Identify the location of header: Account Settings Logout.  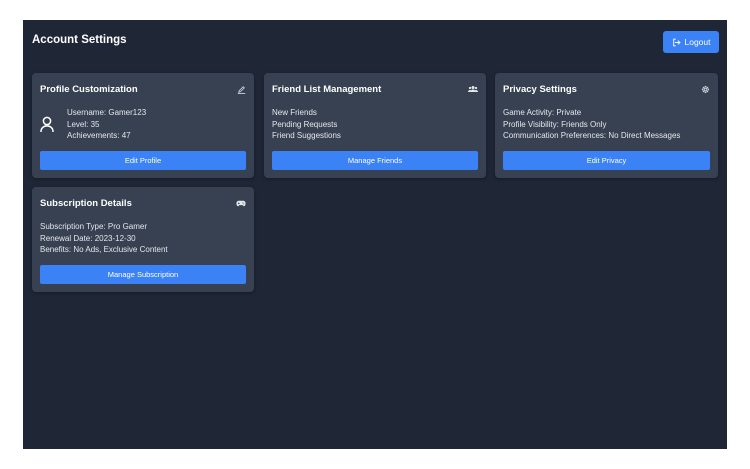
(375, 42).